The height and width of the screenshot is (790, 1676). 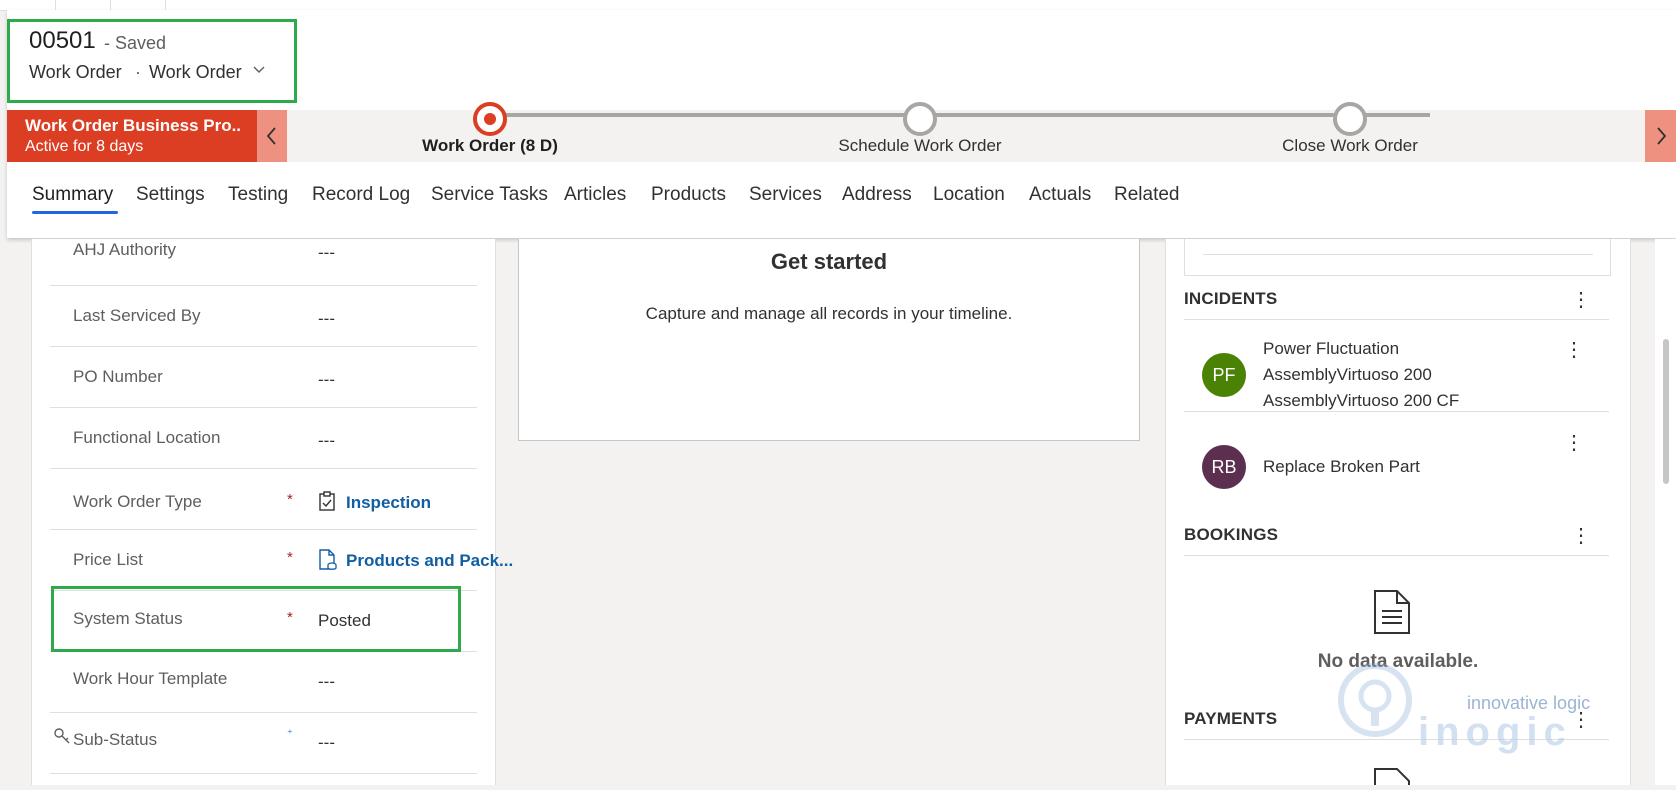 I want to click on entity-name: Work Order, so click(x=75, y=72).